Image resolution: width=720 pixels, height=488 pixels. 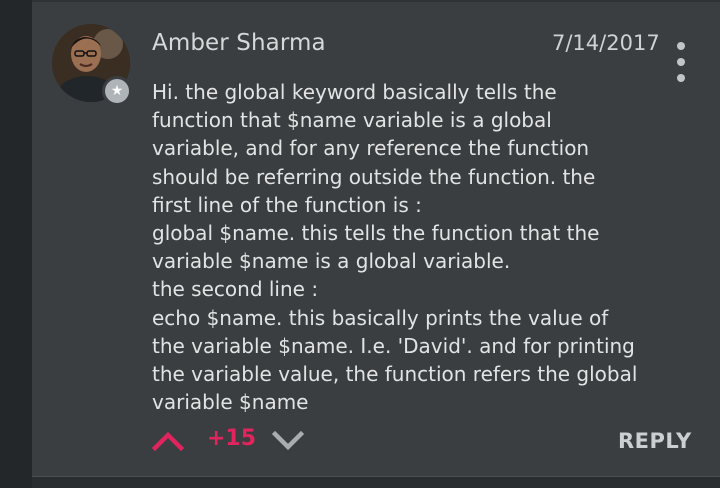 What do you see at coordinates (117, 91) in the screenshot?
I see `star-icon: ★` at bounding box center [117, 91].